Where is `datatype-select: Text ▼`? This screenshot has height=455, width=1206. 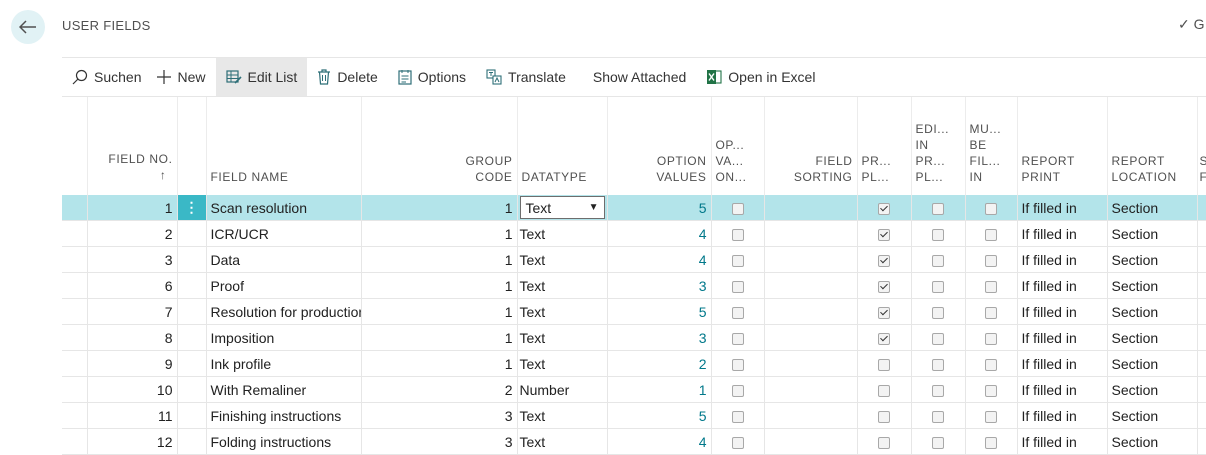
datatype-select: Text ▼ is located at coordinates (562, 207).